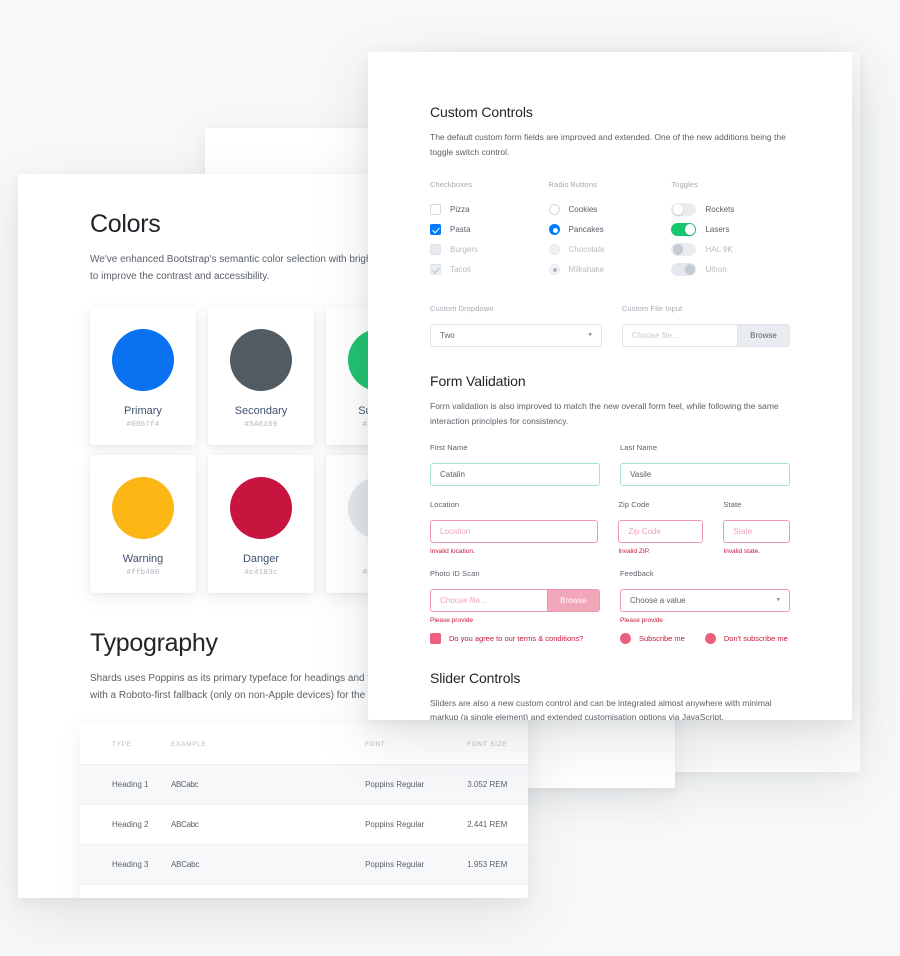  What do you see at coordinates (143, 425) in the screenshot?
I see `color-swatch-hex: #0067f4` at bounding box center [143, 425].